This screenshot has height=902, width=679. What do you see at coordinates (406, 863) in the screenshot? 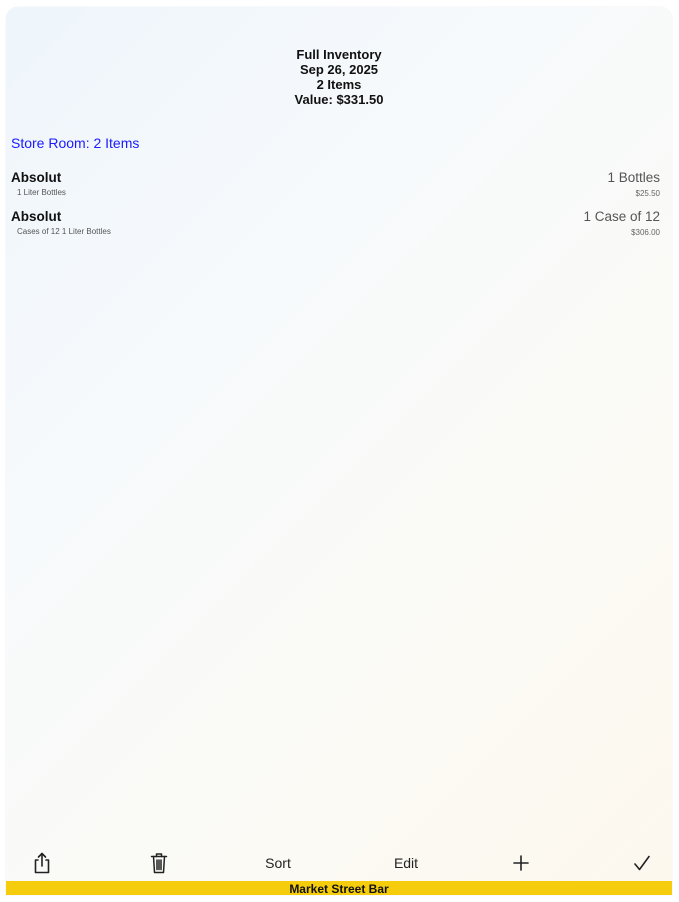
I see `edit-button: Edit` at bounding box center [406, 863].